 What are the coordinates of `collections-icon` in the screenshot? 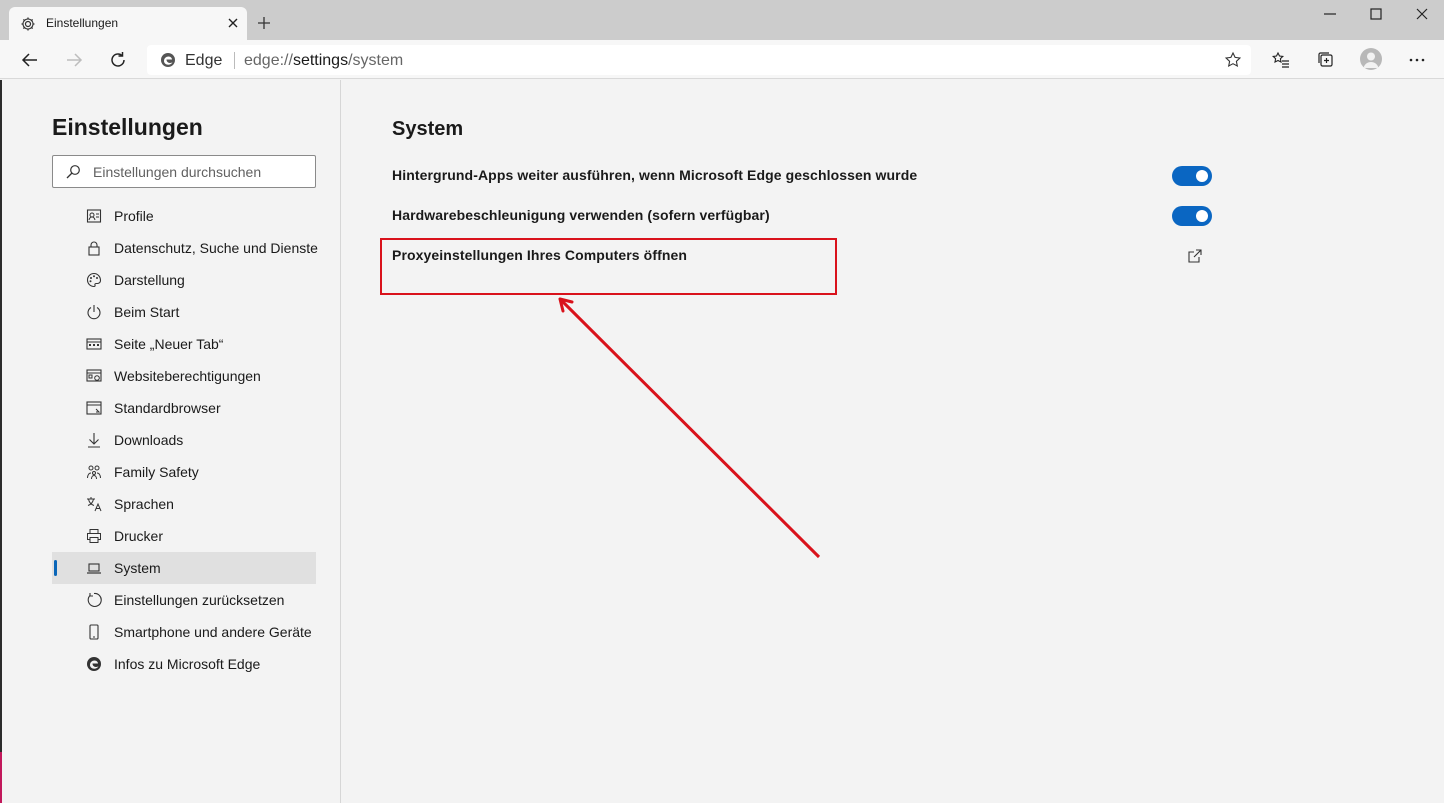 It's located at (1326, 60).